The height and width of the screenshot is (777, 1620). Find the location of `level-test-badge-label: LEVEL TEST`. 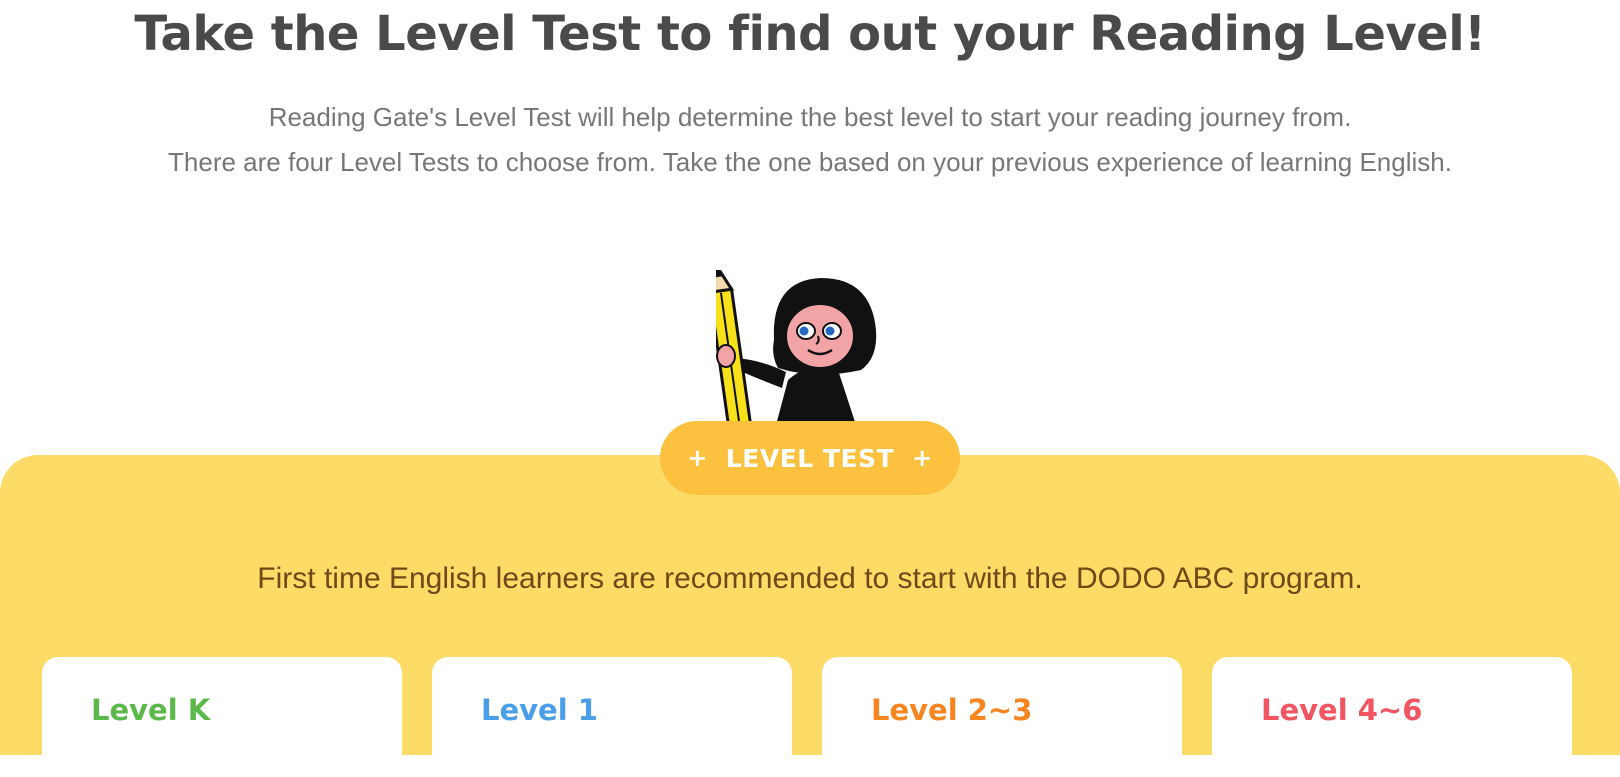

level-test-badge-label: LEVEL TEST is located at coordinates (810, 458).